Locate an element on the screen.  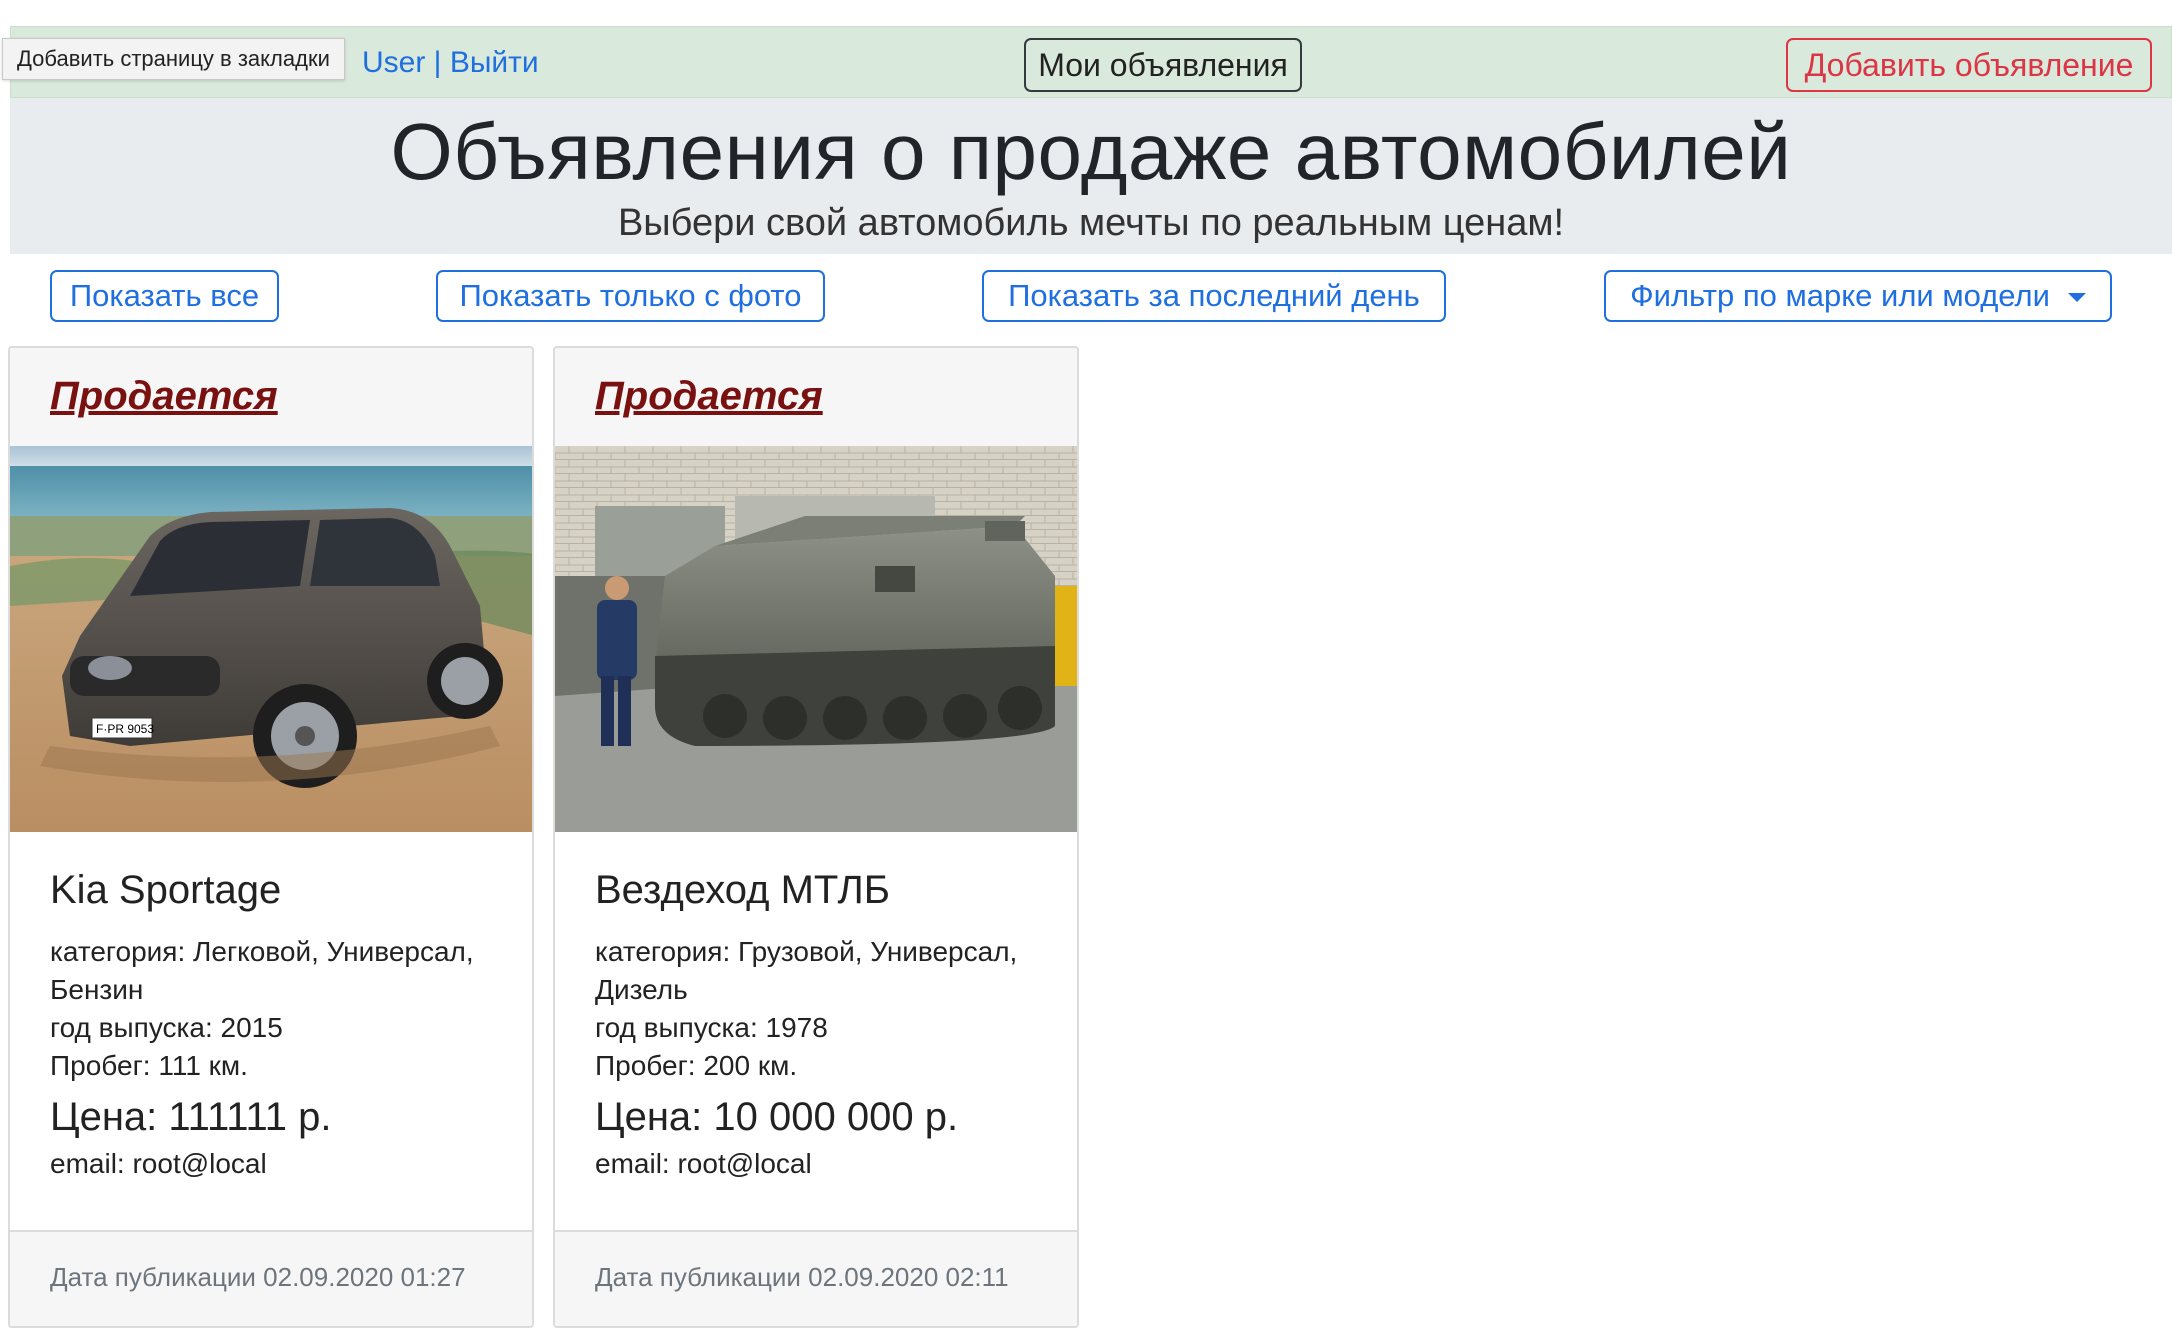
username-link: User is located at coordinates (393, 62).